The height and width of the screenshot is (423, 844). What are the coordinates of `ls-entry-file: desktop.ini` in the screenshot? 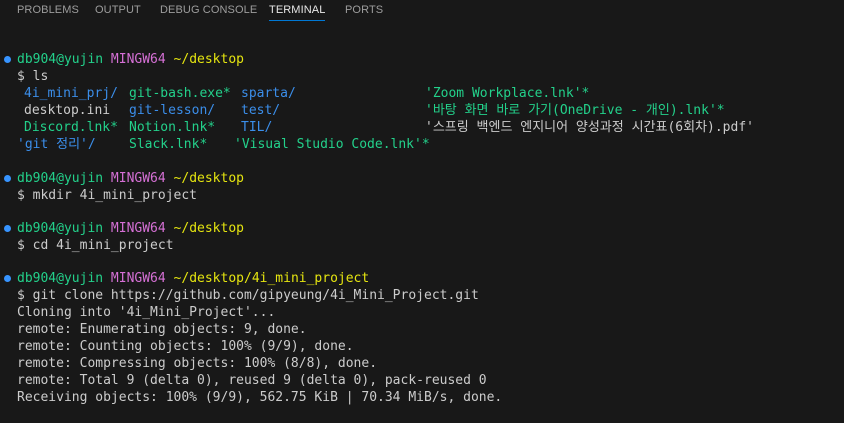 It's located at (67, 110).